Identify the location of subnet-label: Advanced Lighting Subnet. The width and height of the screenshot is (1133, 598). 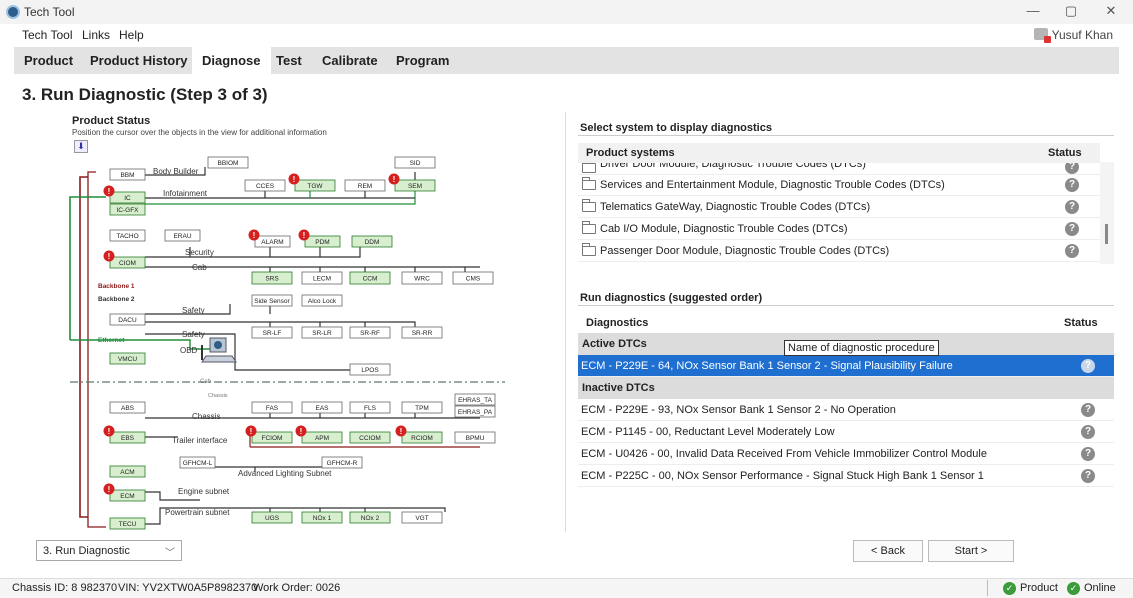
(285, 473).